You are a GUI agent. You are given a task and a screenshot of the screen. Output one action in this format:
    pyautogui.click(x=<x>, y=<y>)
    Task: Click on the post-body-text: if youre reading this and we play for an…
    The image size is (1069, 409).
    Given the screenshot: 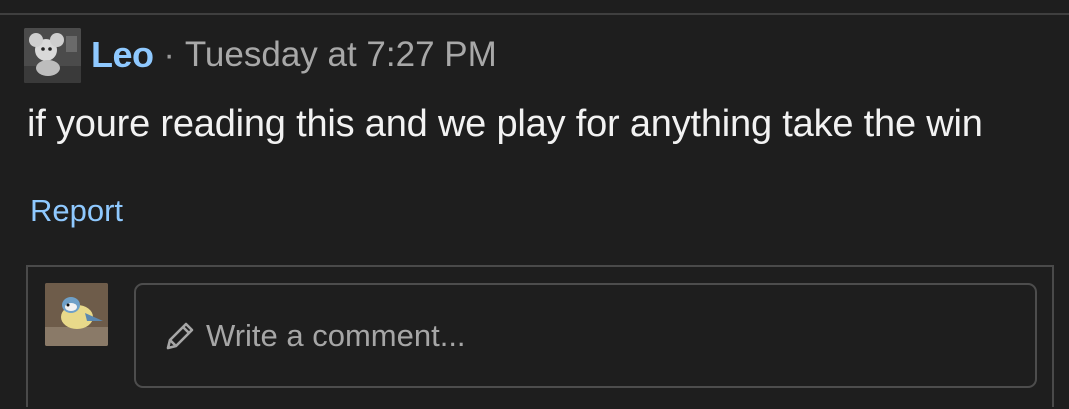 What is the action you would take?
    pyautogui.click(x=505, y=124)
    